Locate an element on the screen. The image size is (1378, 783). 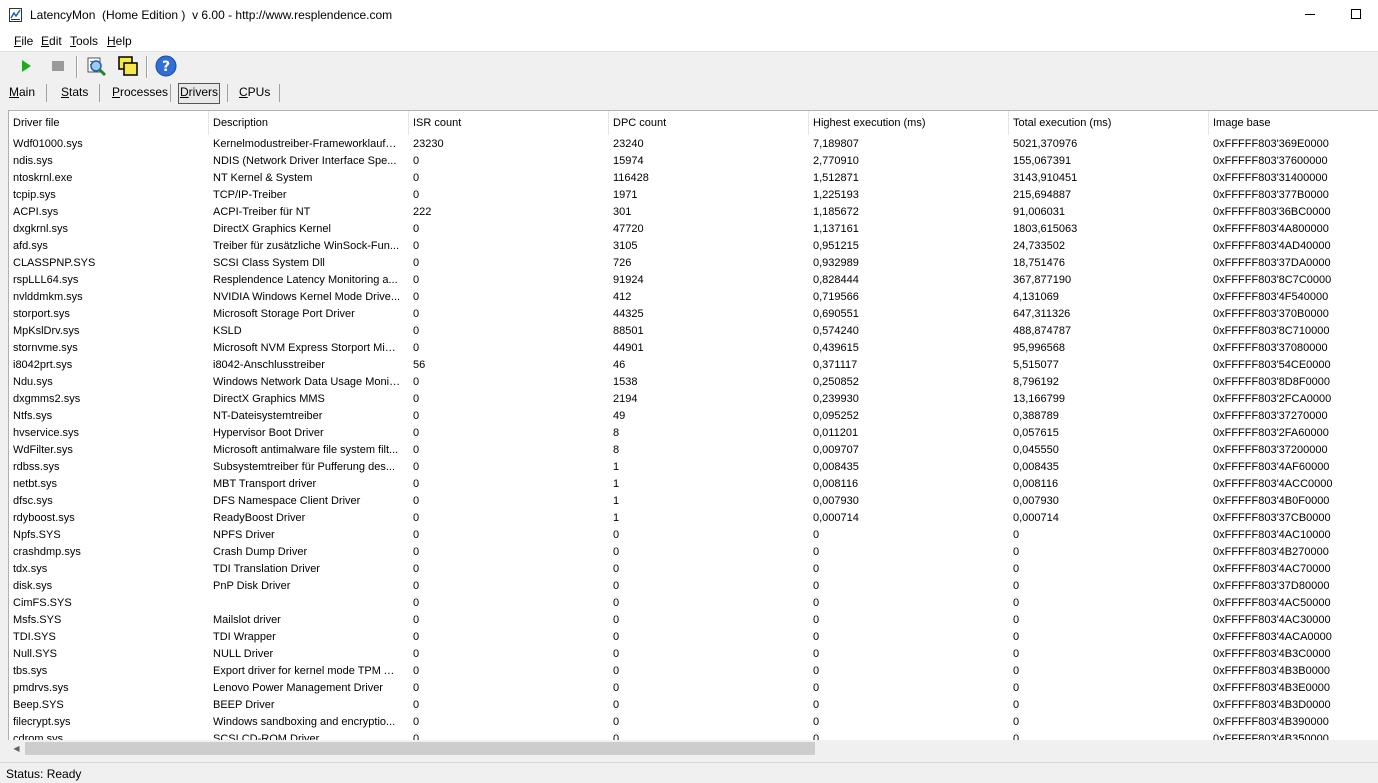
table-cell: DirectX Graphics Kernel is located at coordinates (272, 229).